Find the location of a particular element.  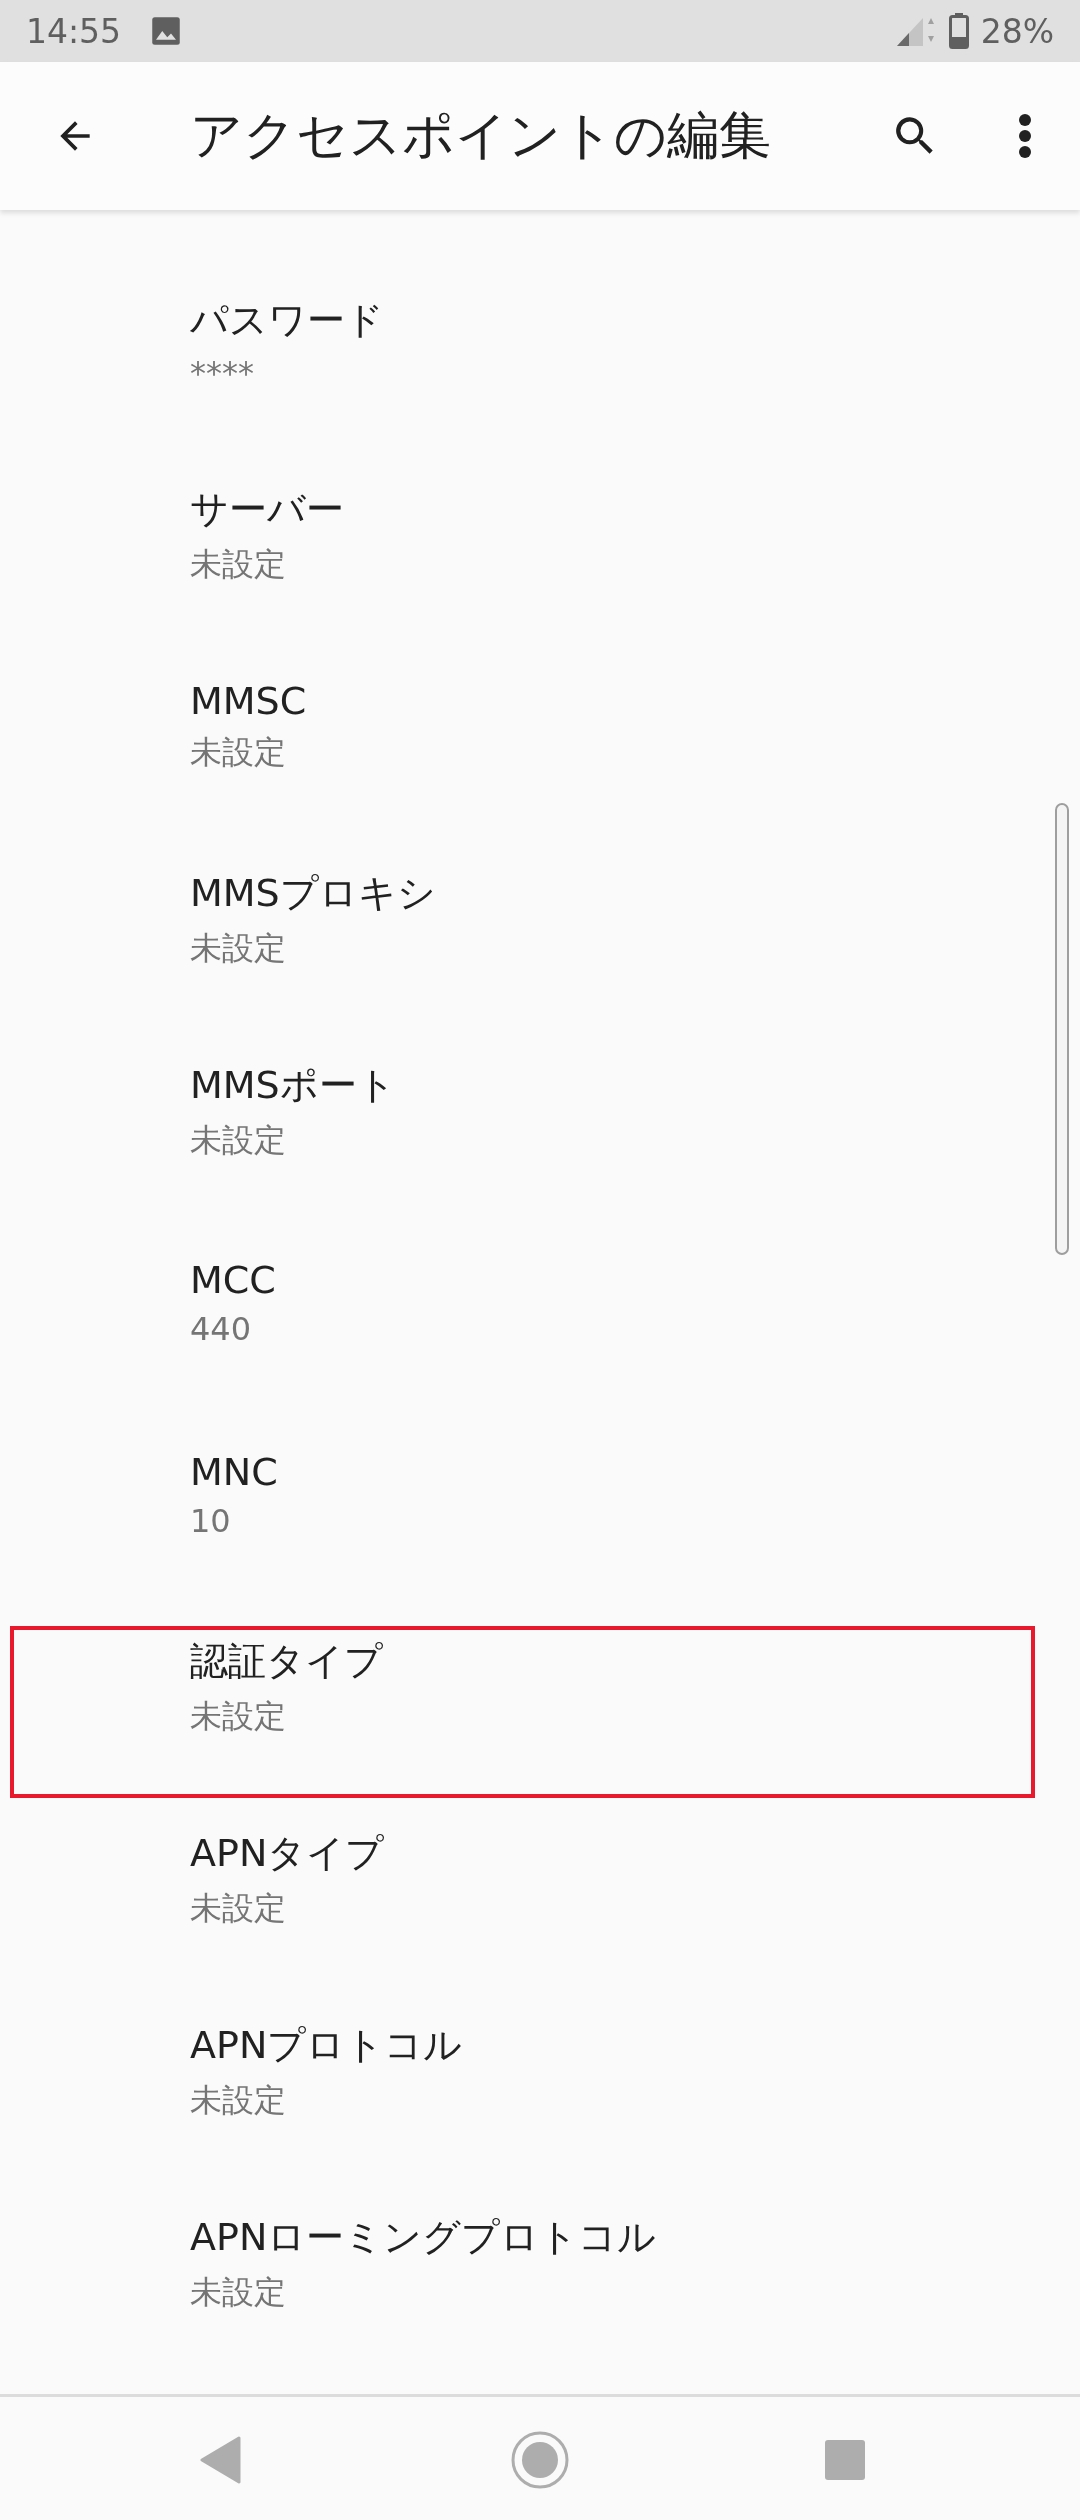

preference-title: パスワード is located at coordinates (287, 320).